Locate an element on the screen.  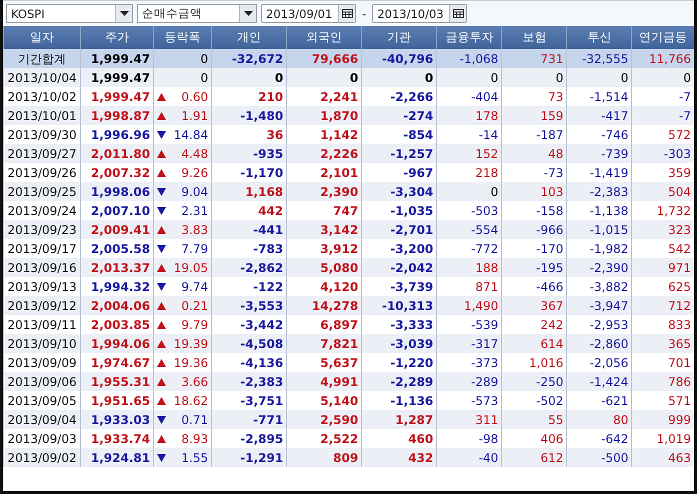
table-cell: -772 is located at coordinates (469, 248).